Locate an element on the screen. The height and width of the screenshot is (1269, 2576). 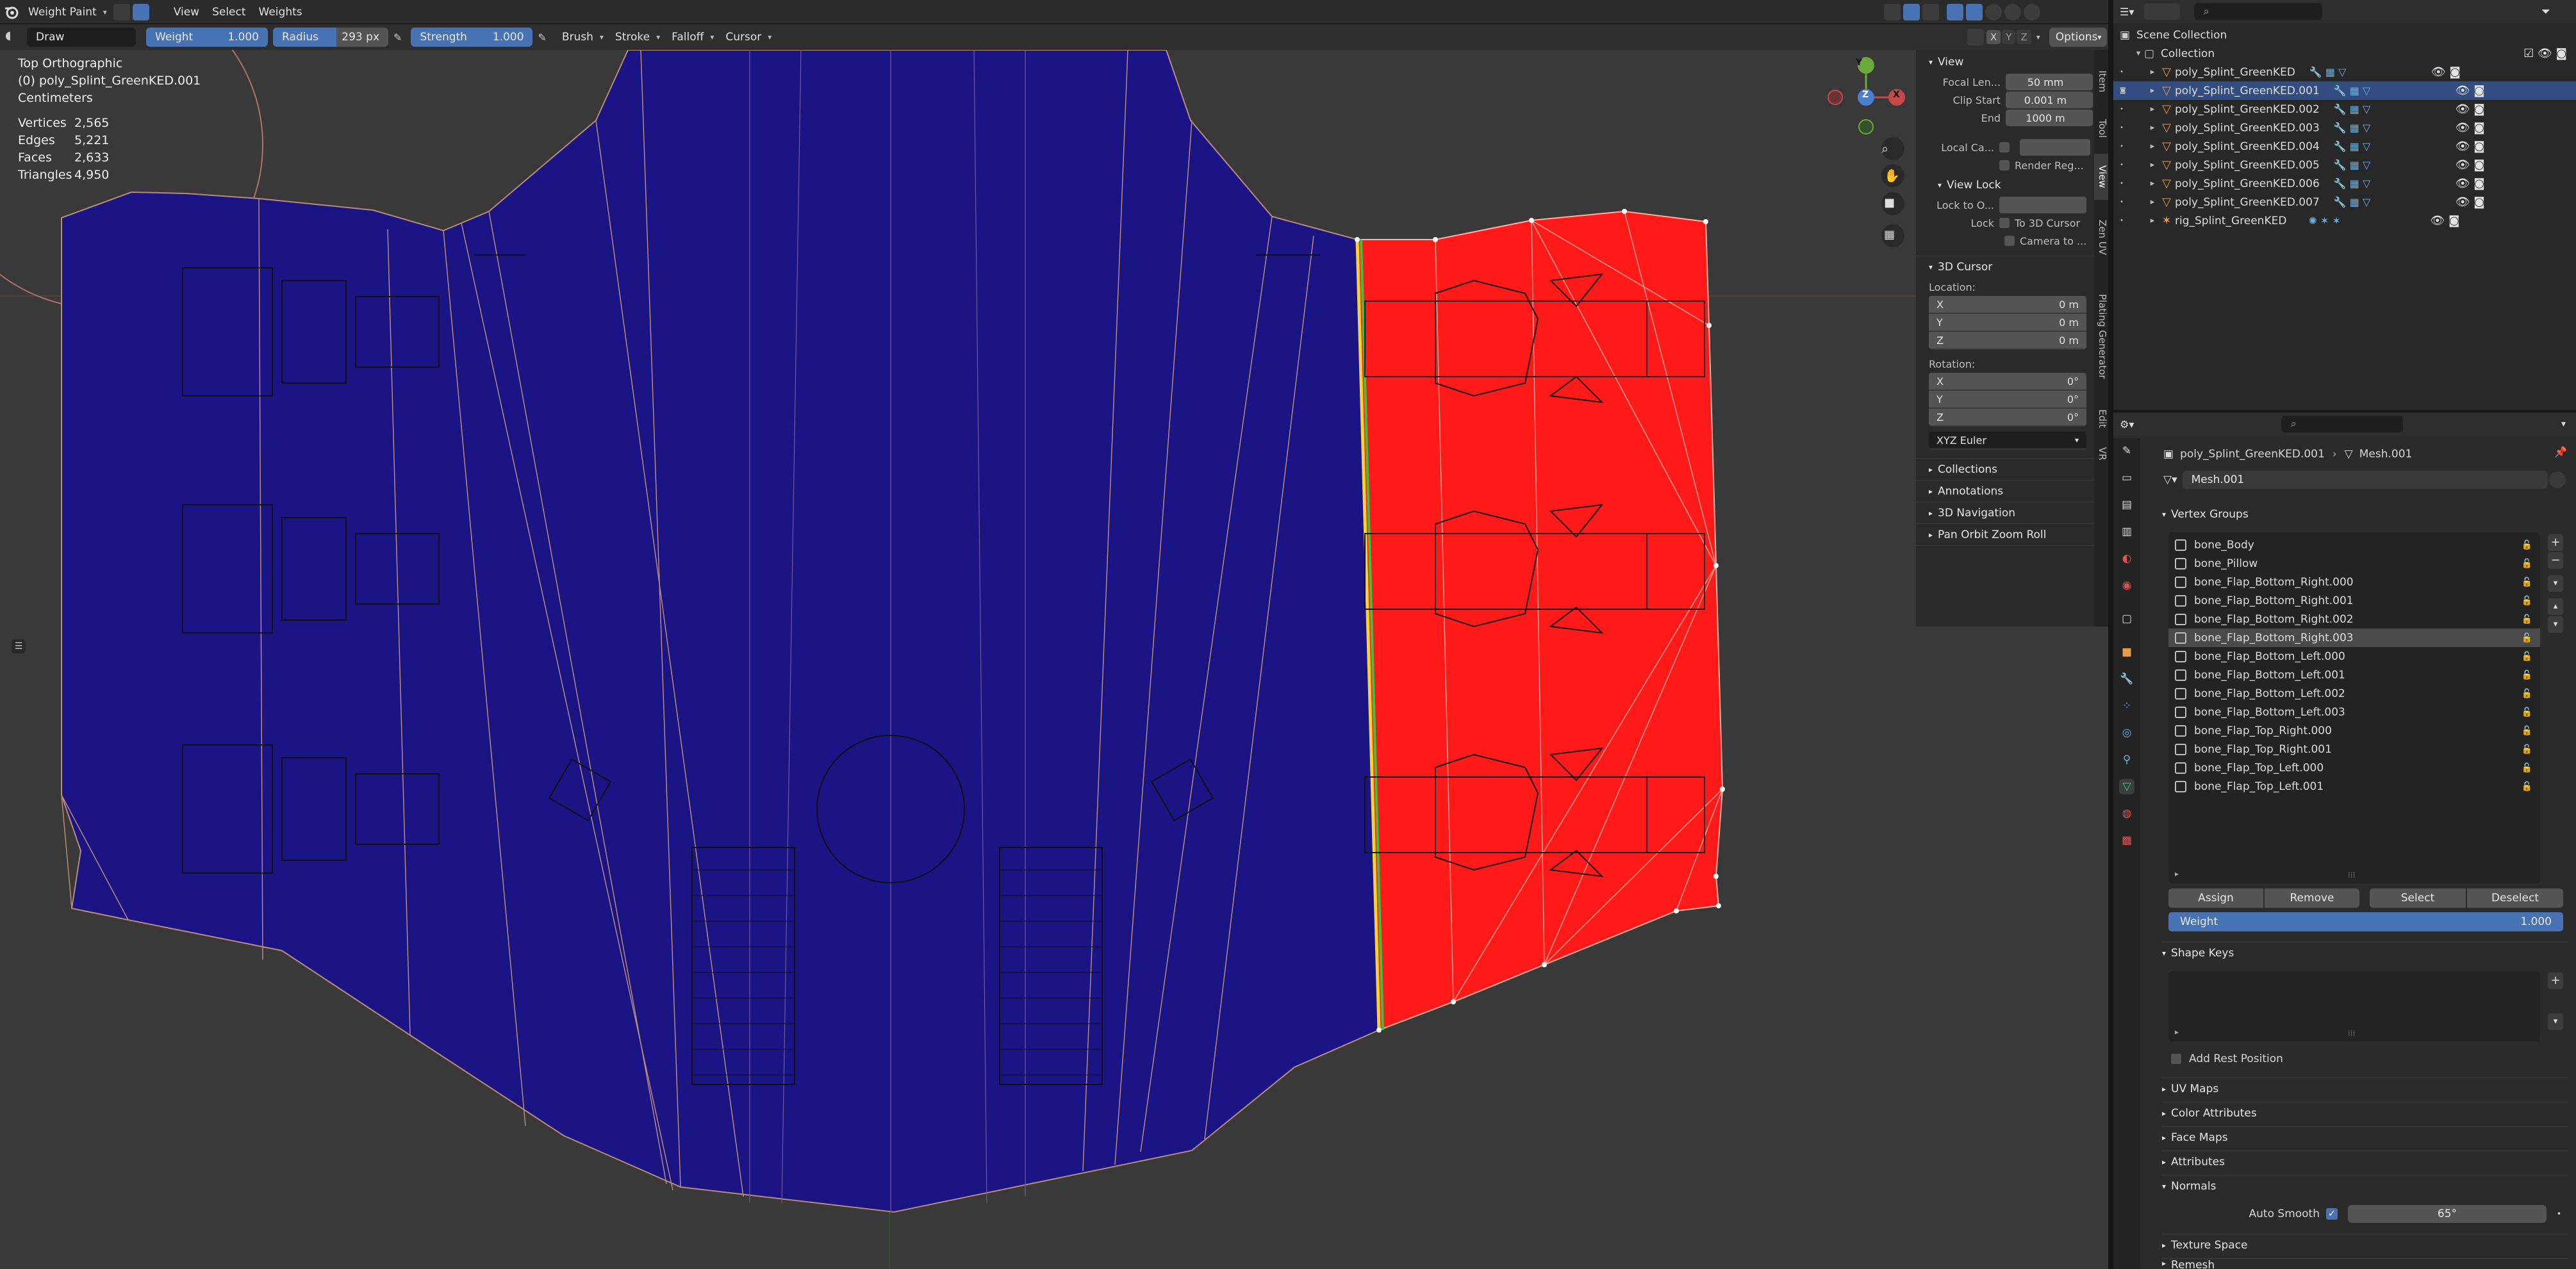
mirror-y-toggle: Y is located at coordinates (2009, 37).